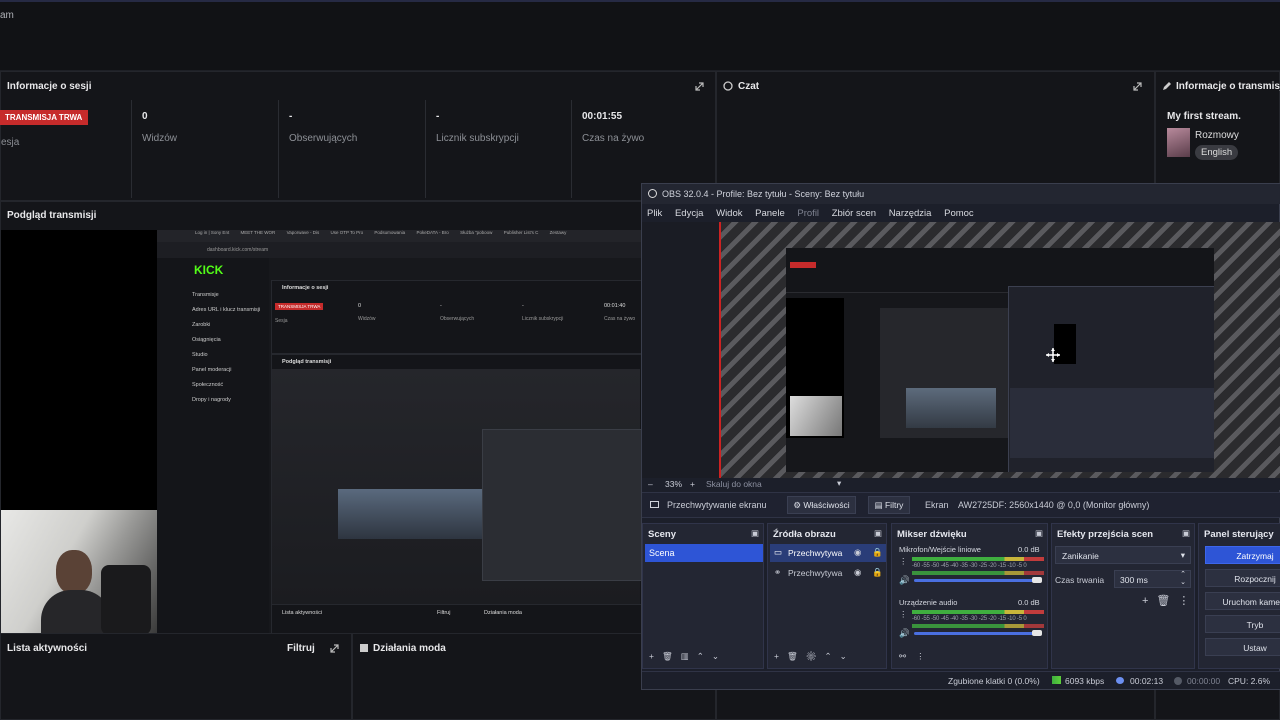 The width and height of the screenshot is (1280, 720). Describe the element at coordinates (688, 656) in the screenshot. I see `scene-actions: +🗑▥⌃⌄` at that location.